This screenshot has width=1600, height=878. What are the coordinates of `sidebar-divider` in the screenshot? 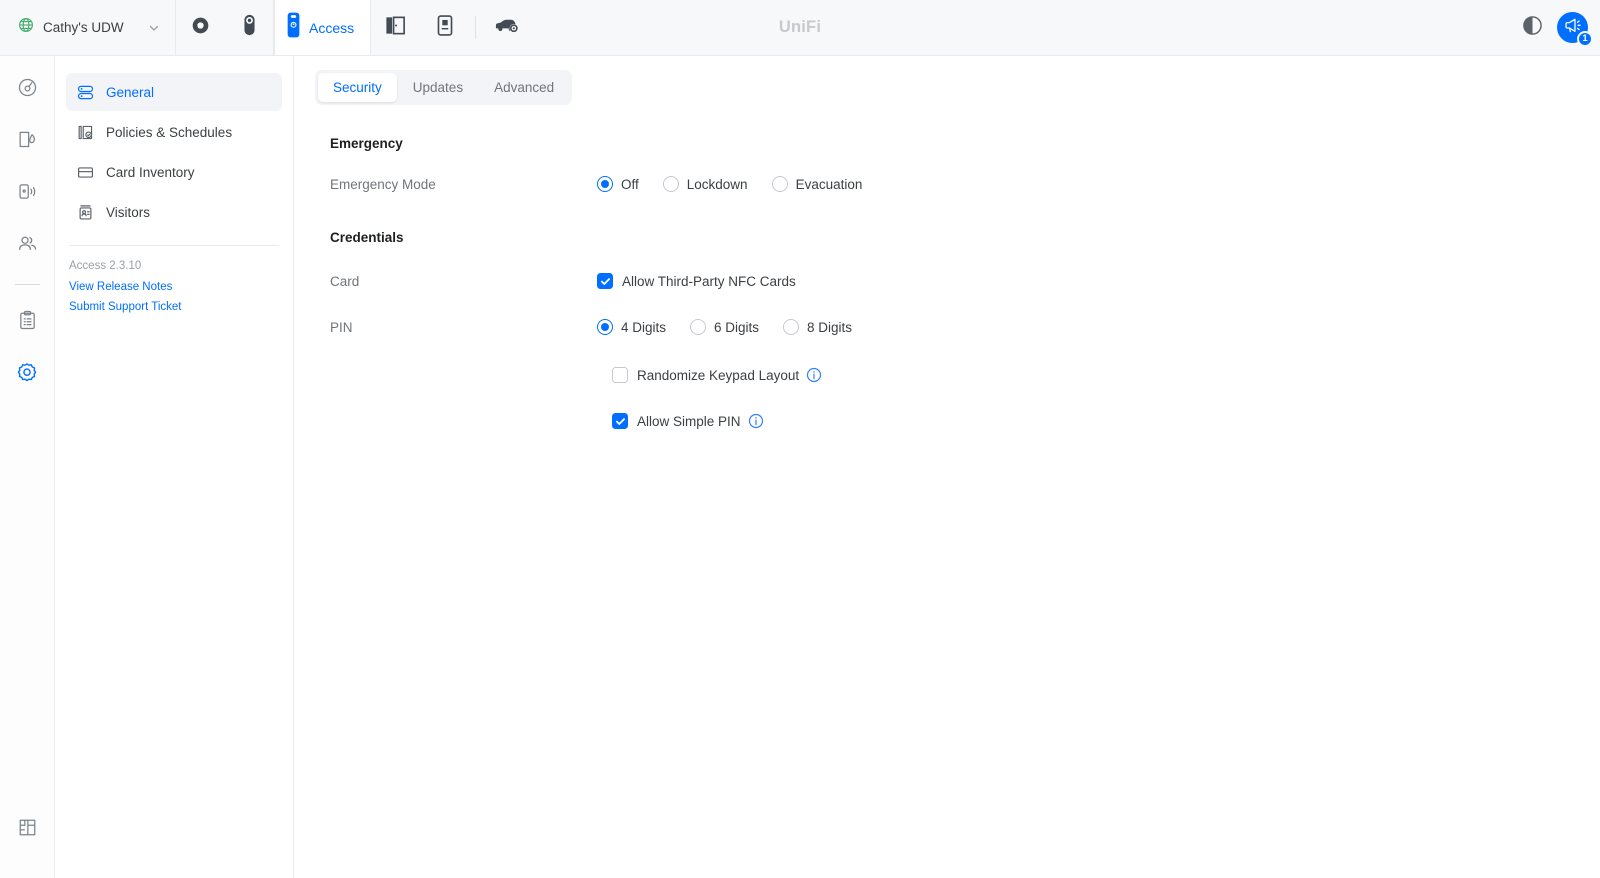 It's located at (174, 245).